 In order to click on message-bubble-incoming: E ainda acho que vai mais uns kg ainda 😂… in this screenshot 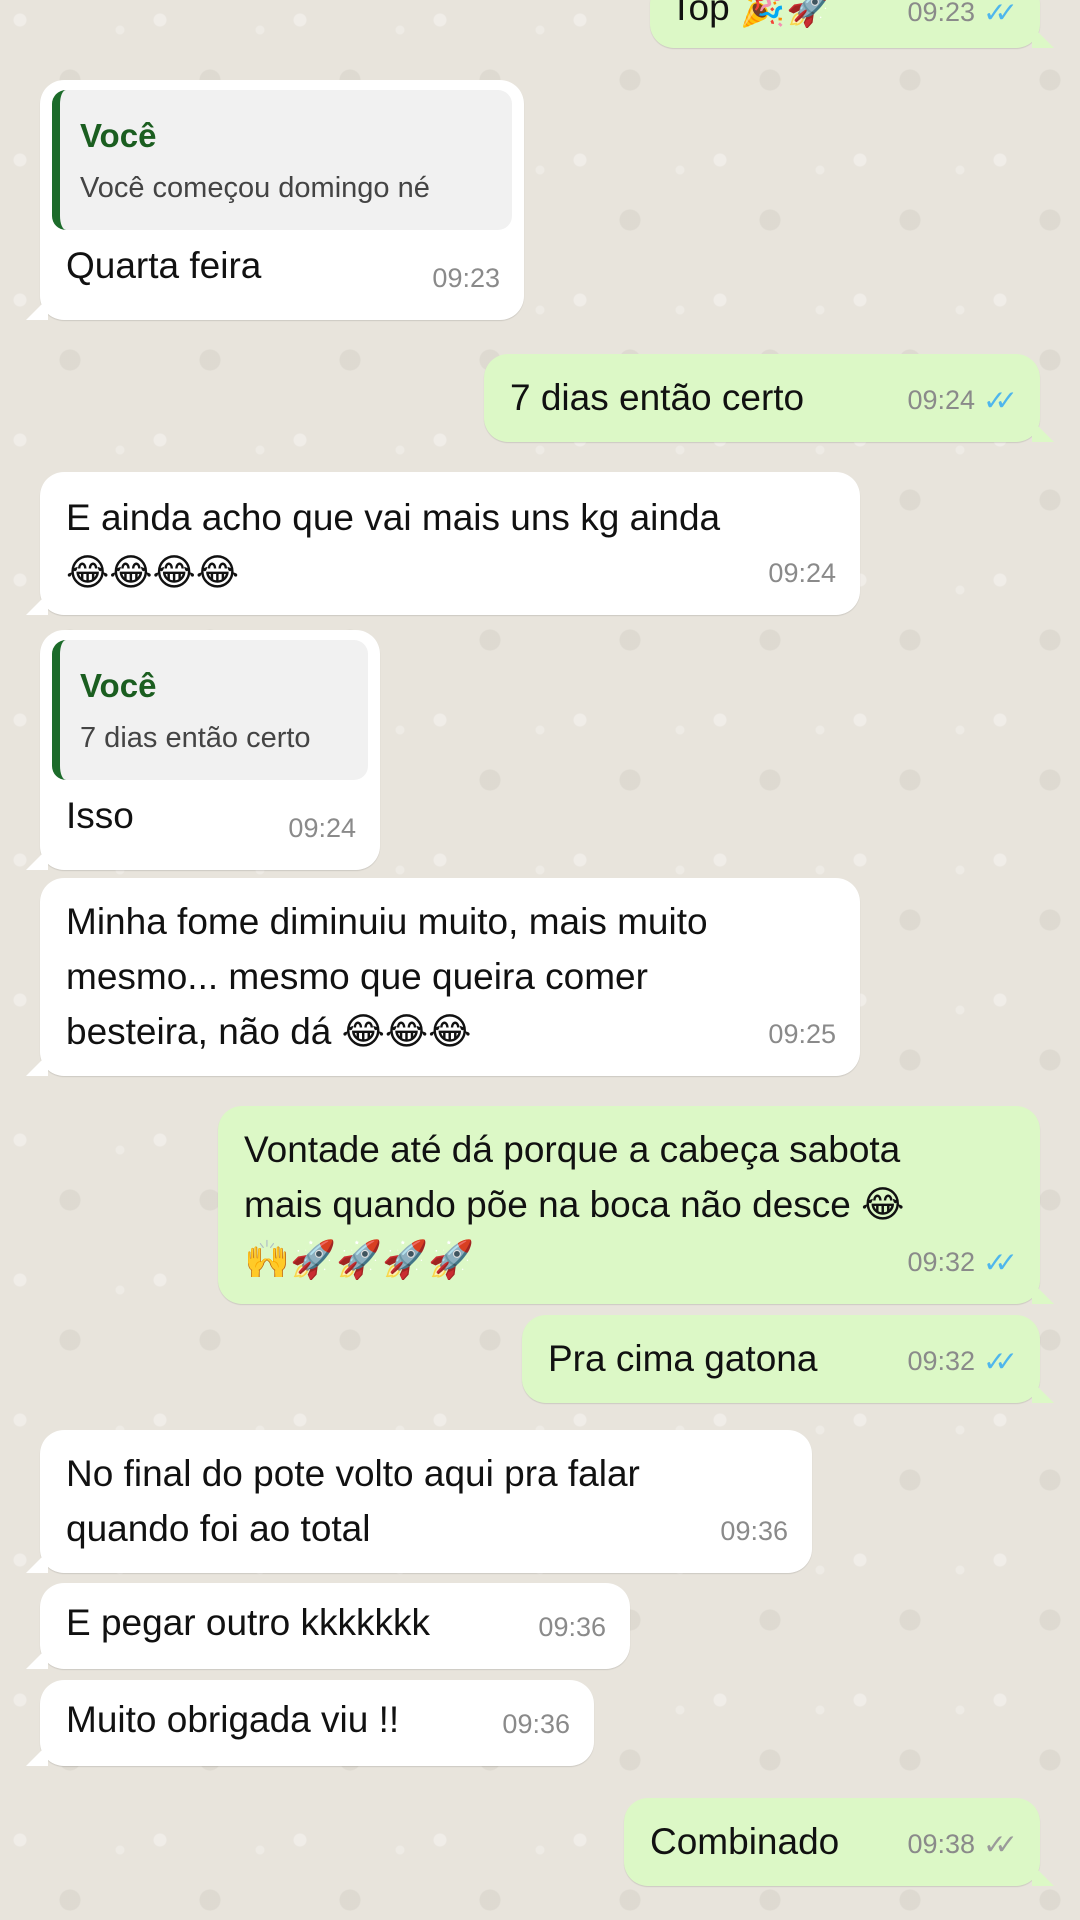, I will do `click(443, 543)`.